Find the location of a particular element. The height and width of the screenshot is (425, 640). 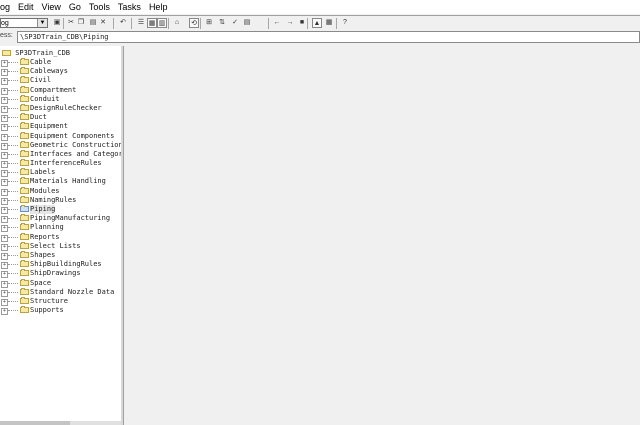

toolbar-combo: og ▼ is located at coordinates (24, 23).